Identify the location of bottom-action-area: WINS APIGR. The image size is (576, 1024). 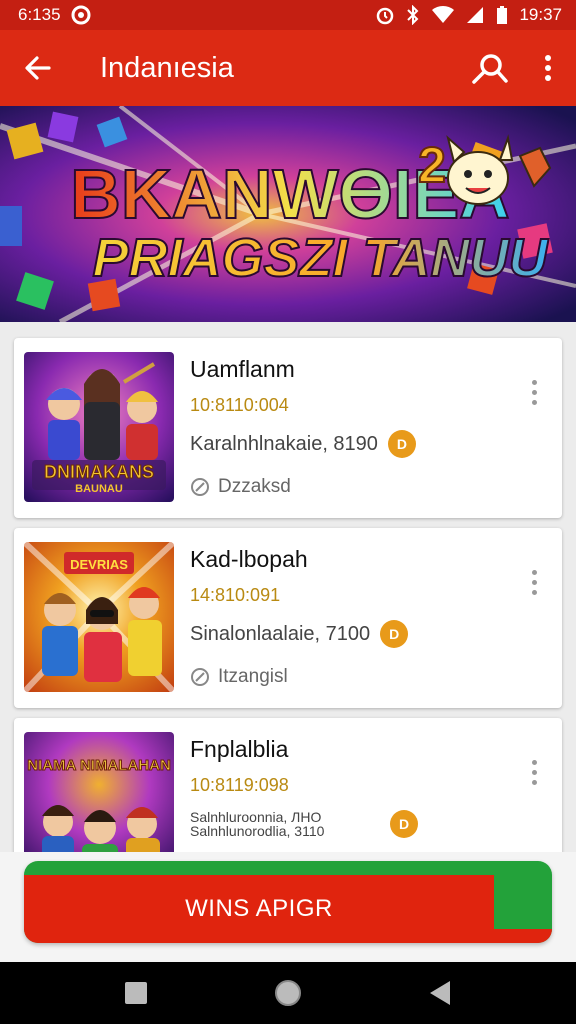
(288, 907).